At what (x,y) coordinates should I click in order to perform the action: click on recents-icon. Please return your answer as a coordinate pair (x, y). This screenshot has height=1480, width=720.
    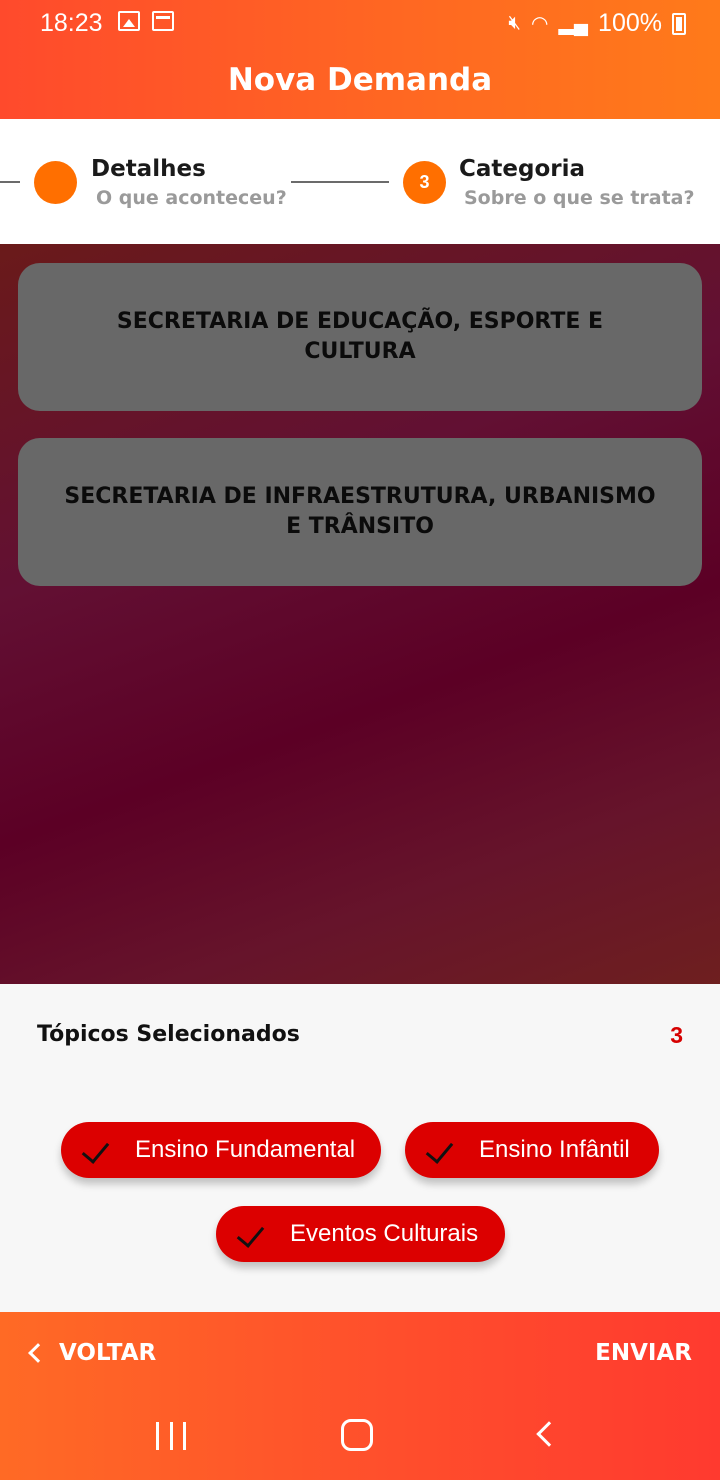
    Looking at the image, I should click on (171, 1436).